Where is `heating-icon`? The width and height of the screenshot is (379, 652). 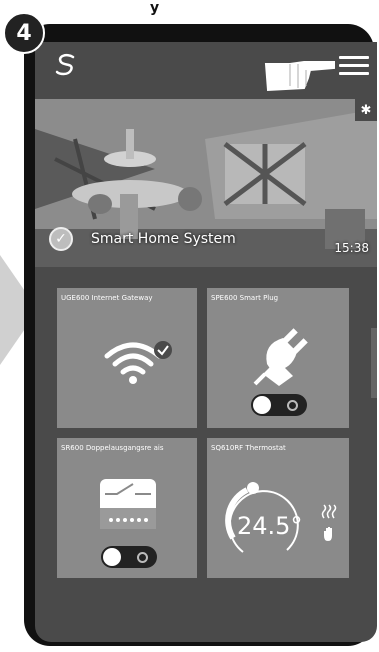 heating-icon is located at coordinates (329, 511).